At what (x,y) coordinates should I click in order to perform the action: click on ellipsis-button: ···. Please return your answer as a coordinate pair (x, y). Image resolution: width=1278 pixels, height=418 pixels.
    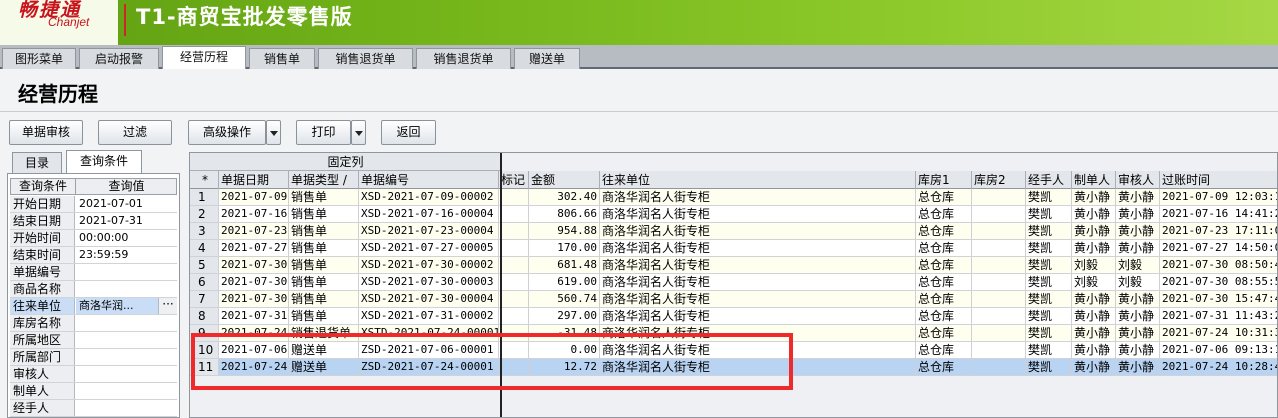
    Looking at the image, I should click on (167, 306).